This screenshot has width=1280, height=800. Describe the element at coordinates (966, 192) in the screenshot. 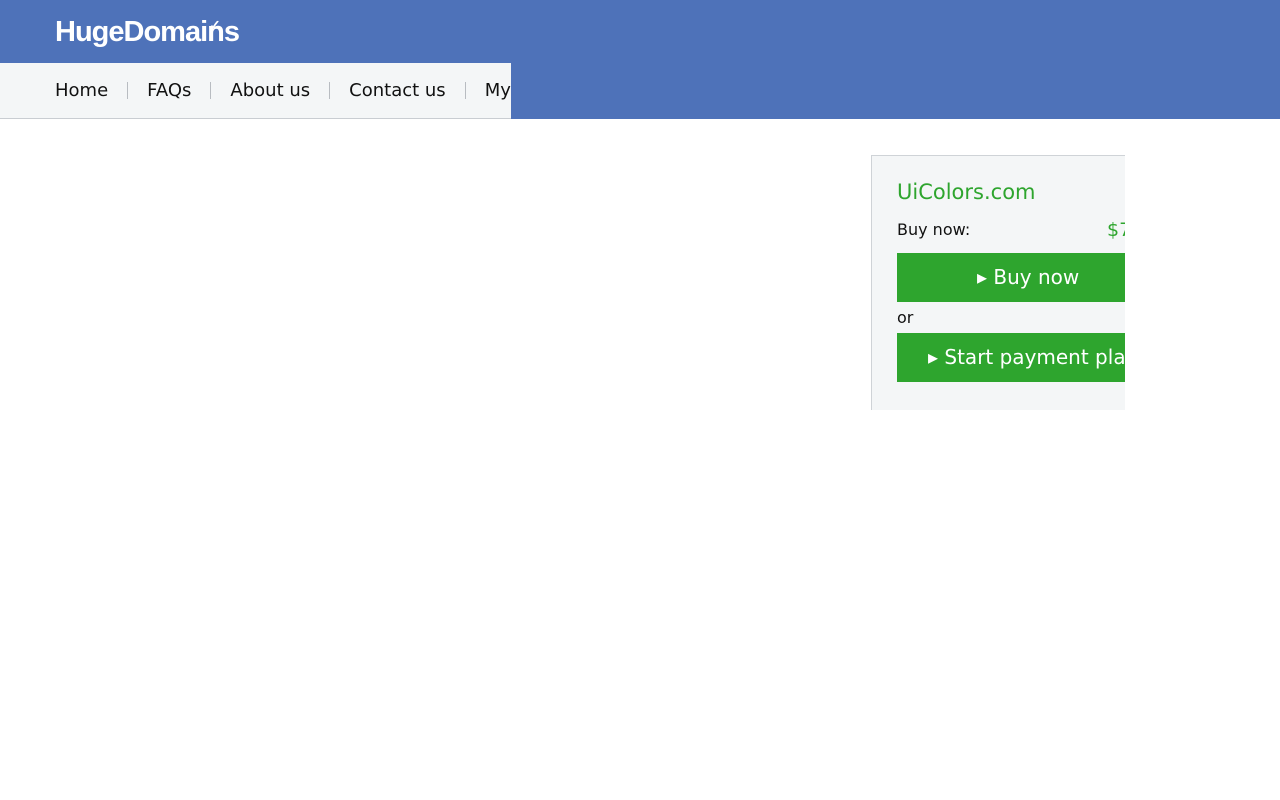

I see `domain-name: UiColors.com` at that location.